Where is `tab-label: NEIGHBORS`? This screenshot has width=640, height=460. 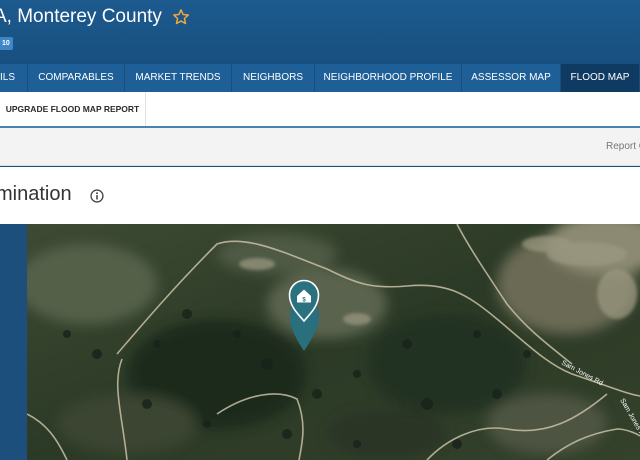 tab-label: NEIGHBORS is located at coordinates (272, 77).